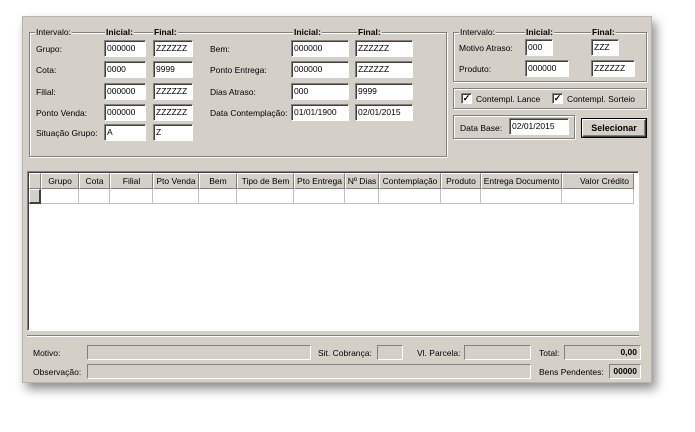  Describe the element at coordinates (508, 99) in the screenshot. I see `contempl-lance-label: Contempl. Lance` at that location.